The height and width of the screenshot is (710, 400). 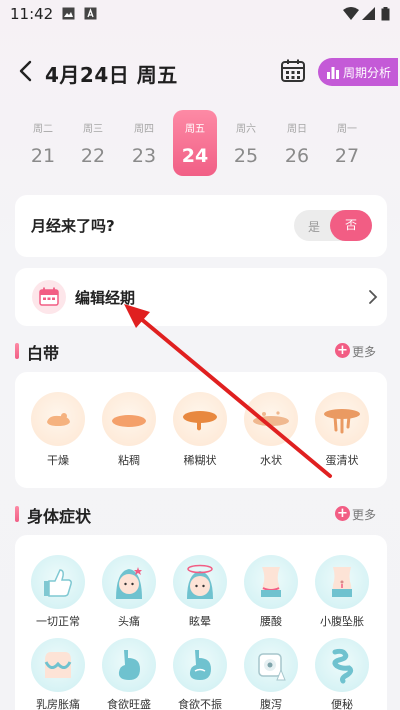 What do you see at coordinates (144, 143) in the screenshot?
I see `week-day-23: 周四 23` at bounding box center [144, 143].